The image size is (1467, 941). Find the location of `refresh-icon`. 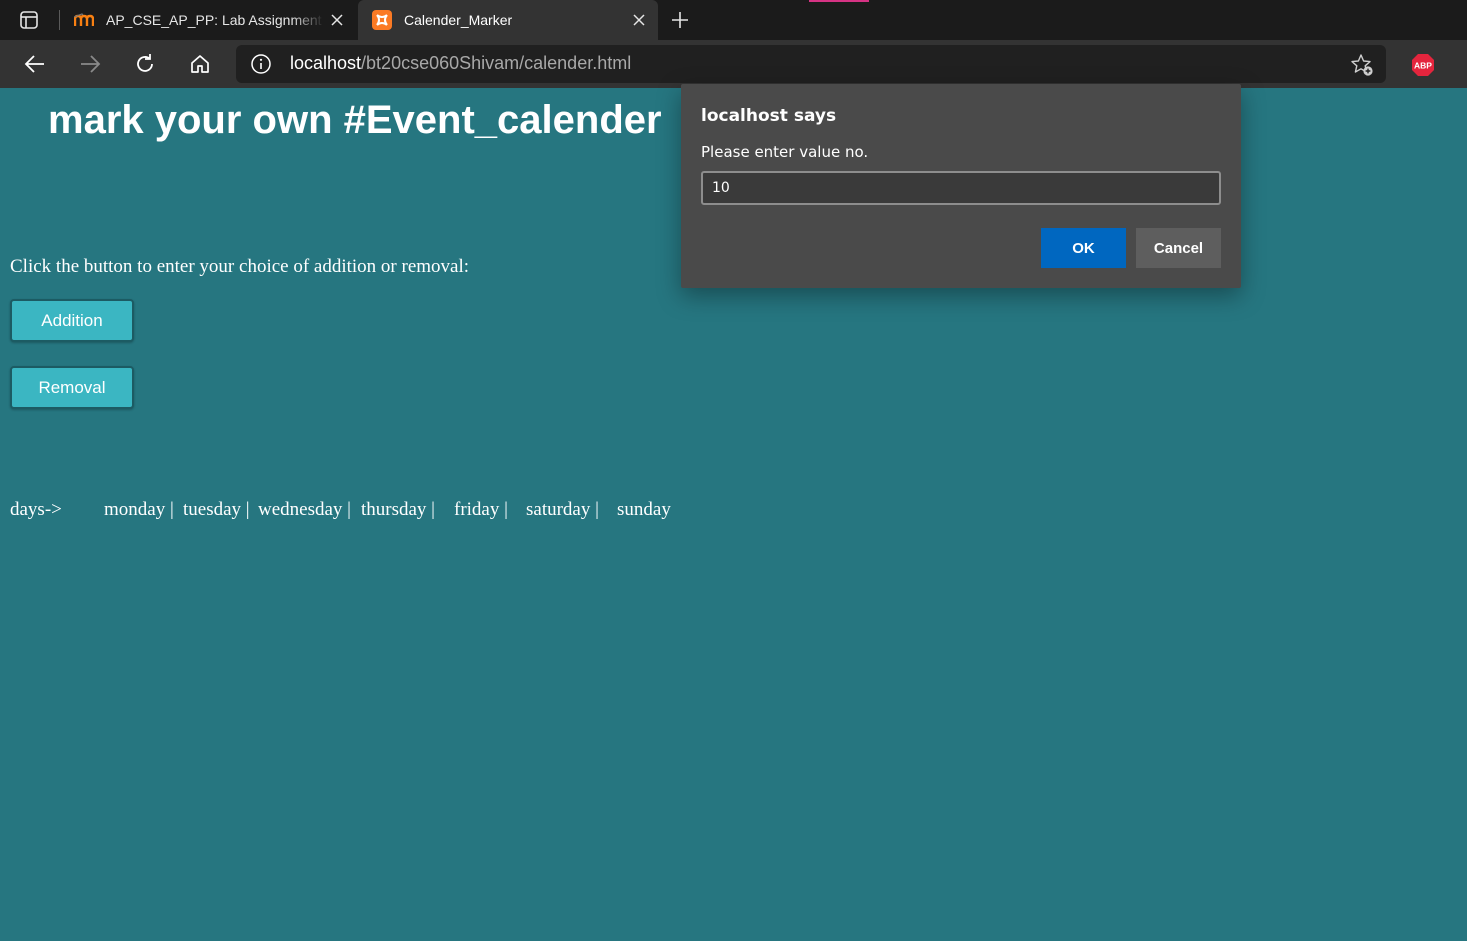

refresh-icon is located at coordinates (145, 63).